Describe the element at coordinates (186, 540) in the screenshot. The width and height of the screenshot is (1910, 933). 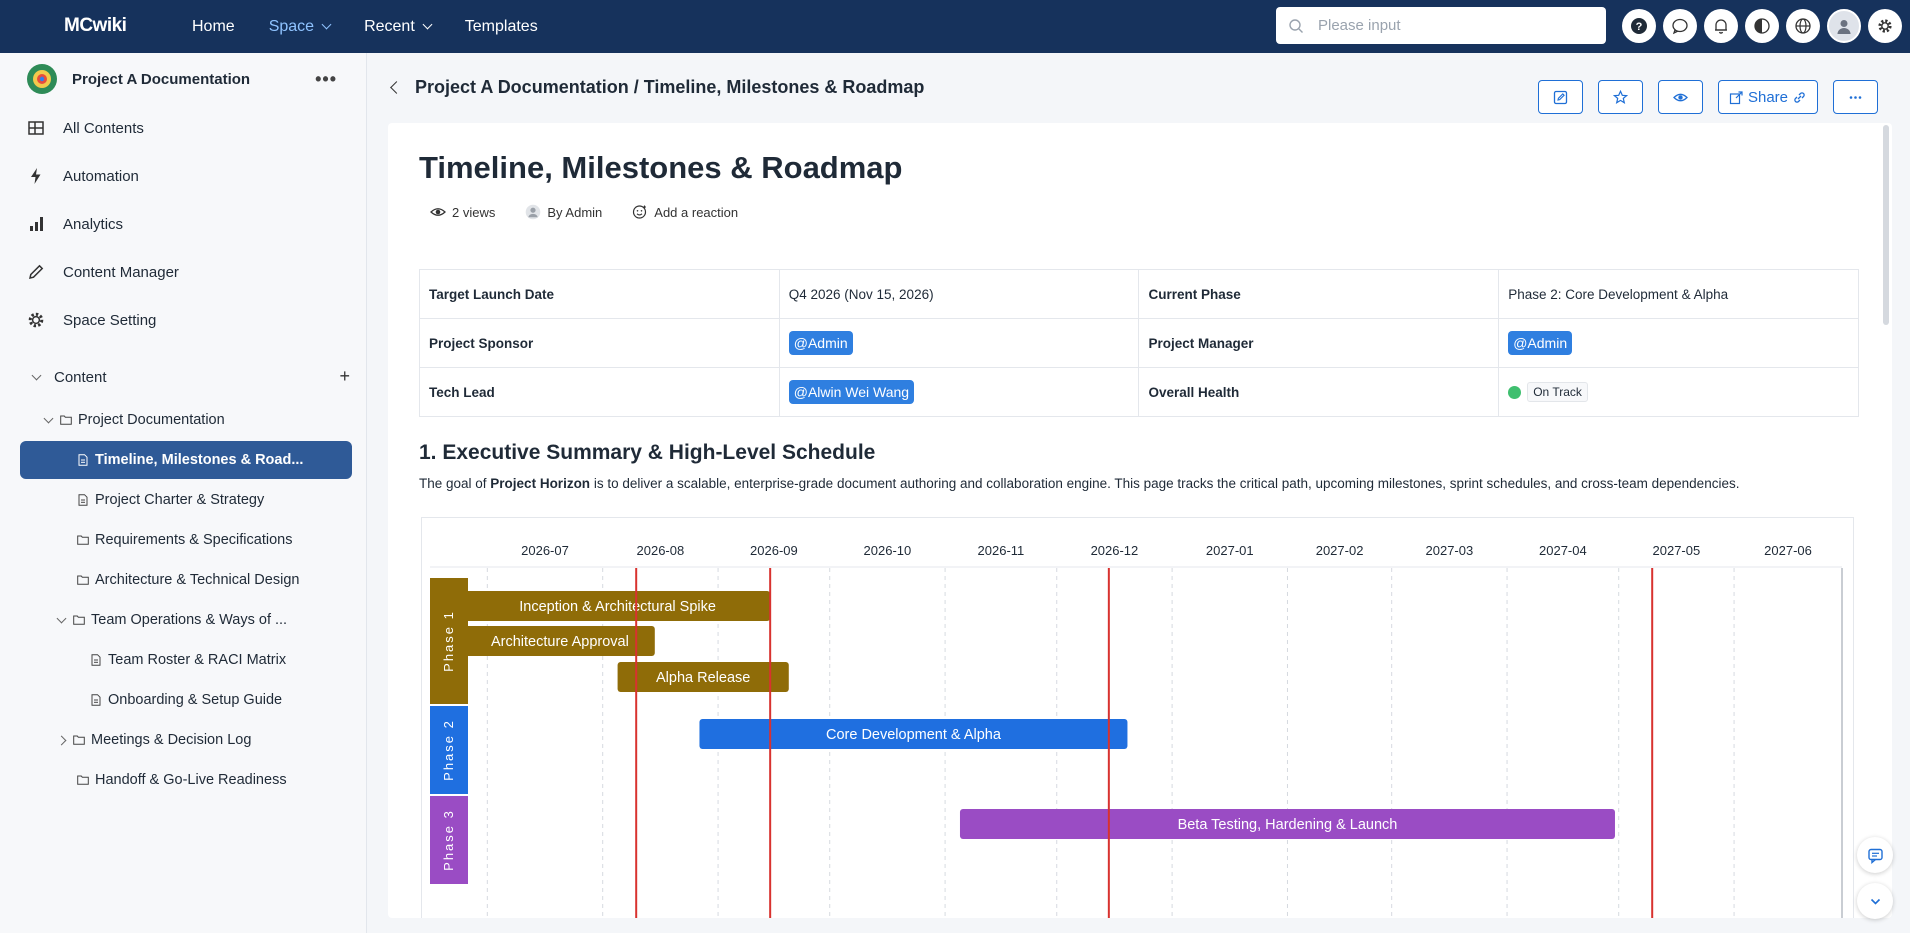
I see `tree-item-requirements: Requirements & Specifications` at that location.